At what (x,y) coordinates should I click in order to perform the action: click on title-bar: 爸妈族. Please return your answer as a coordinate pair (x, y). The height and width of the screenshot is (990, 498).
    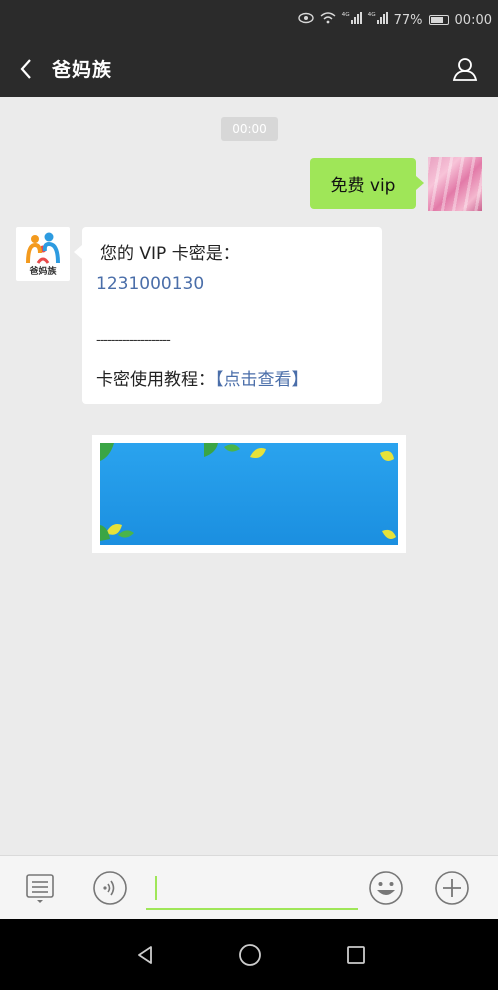
    Looking at the image, I should click on (249, 68).